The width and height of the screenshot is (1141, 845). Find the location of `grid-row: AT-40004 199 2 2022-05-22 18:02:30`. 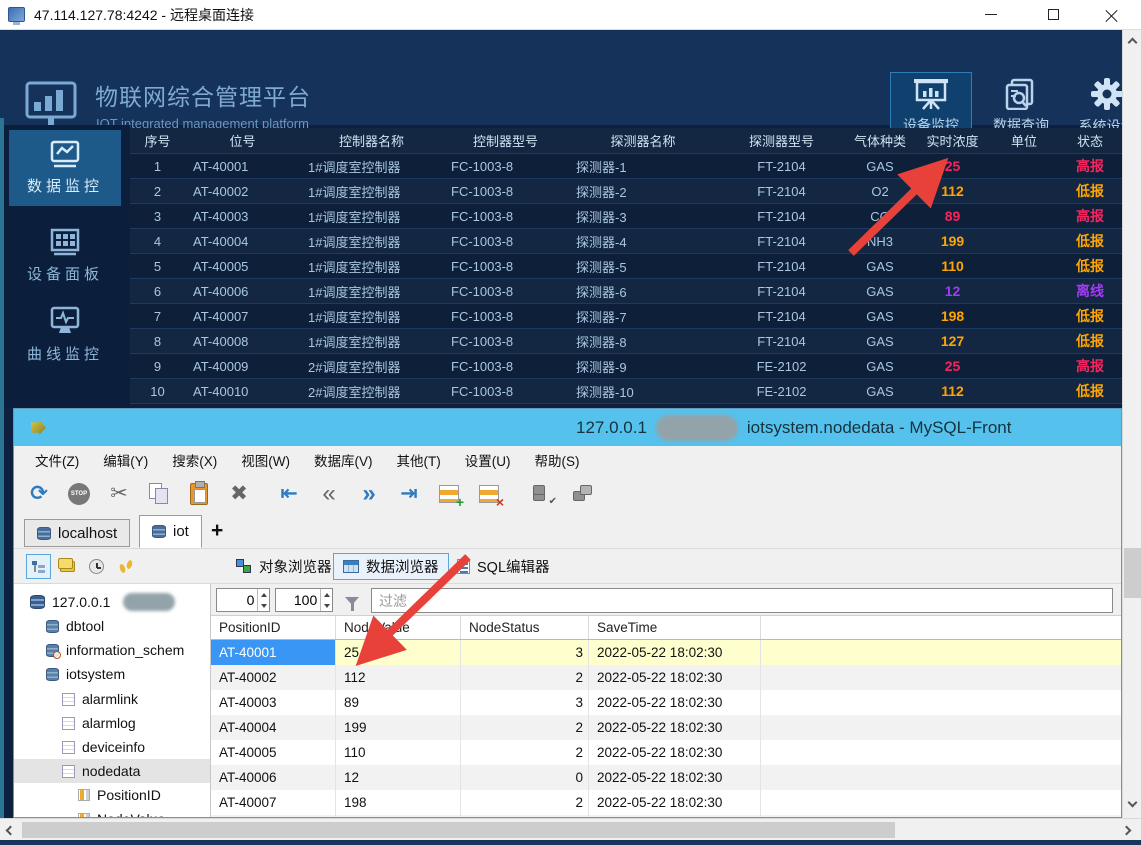

grid-row: AT-40004 199 2 2022-05-22 18:02:30 is located at coordinates (666, 727).